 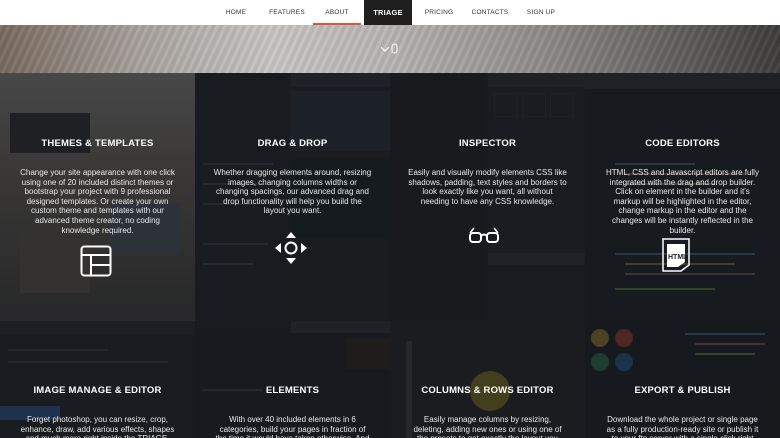 I want to click on feature-title: IMAGE MANAGE & EDITOR, so click(x=97, y=390).